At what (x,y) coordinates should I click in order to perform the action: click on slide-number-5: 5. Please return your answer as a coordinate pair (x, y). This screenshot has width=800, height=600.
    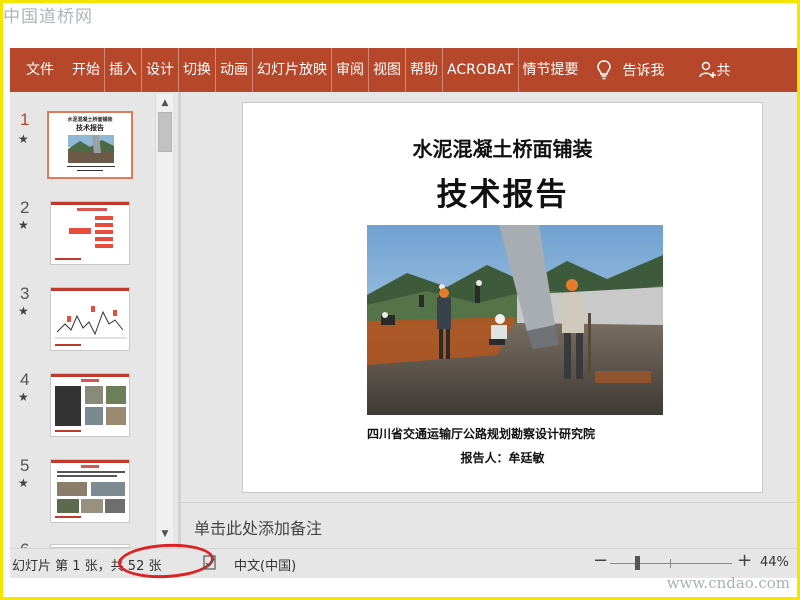
    Looking at the image, I should click on (25, 465).